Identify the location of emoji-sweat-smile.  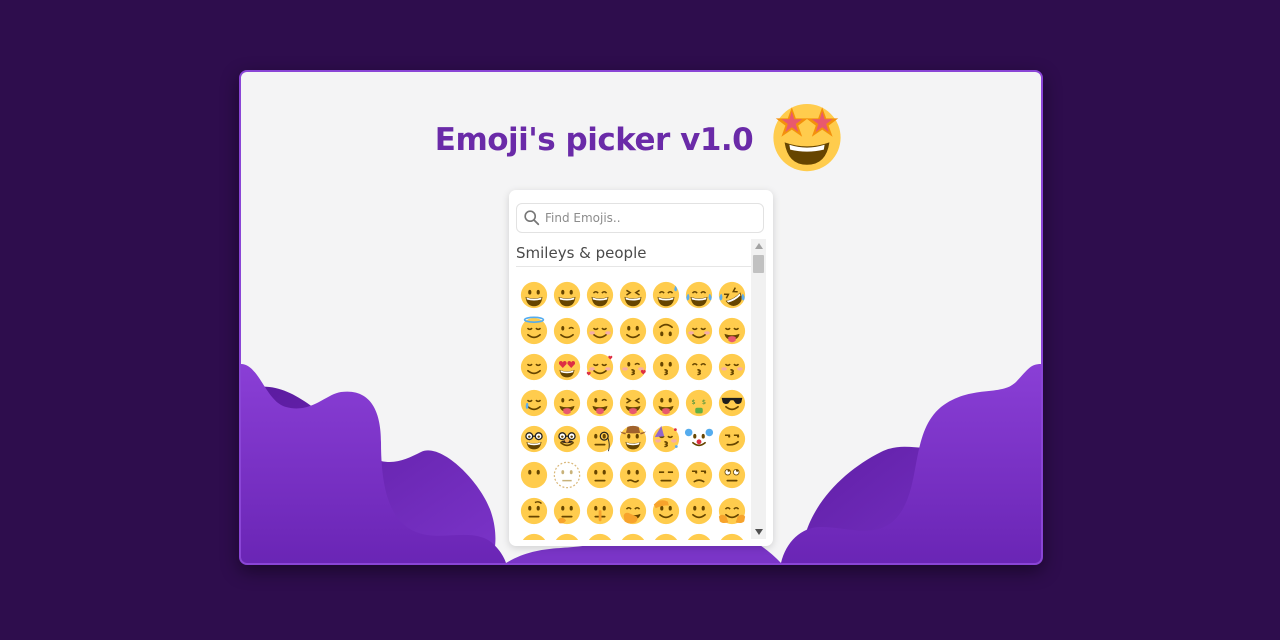
(665, 295).